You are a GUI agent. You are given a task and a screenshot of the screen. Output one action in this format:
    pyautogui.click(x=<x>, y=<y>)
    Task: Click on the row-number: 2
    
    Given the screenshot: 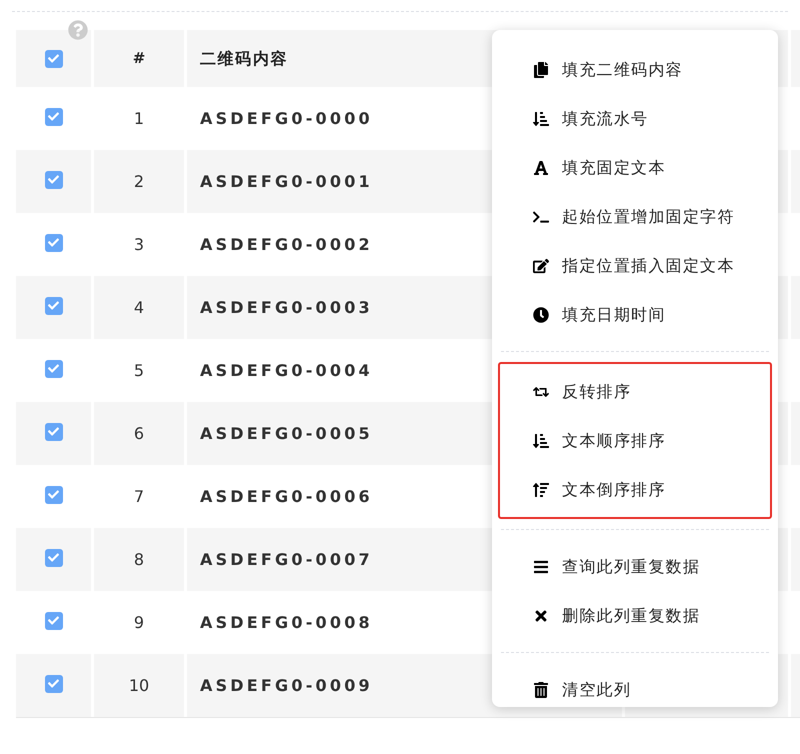 What is the action you would take?
    pyautogui.click(x=139, y=181)
    